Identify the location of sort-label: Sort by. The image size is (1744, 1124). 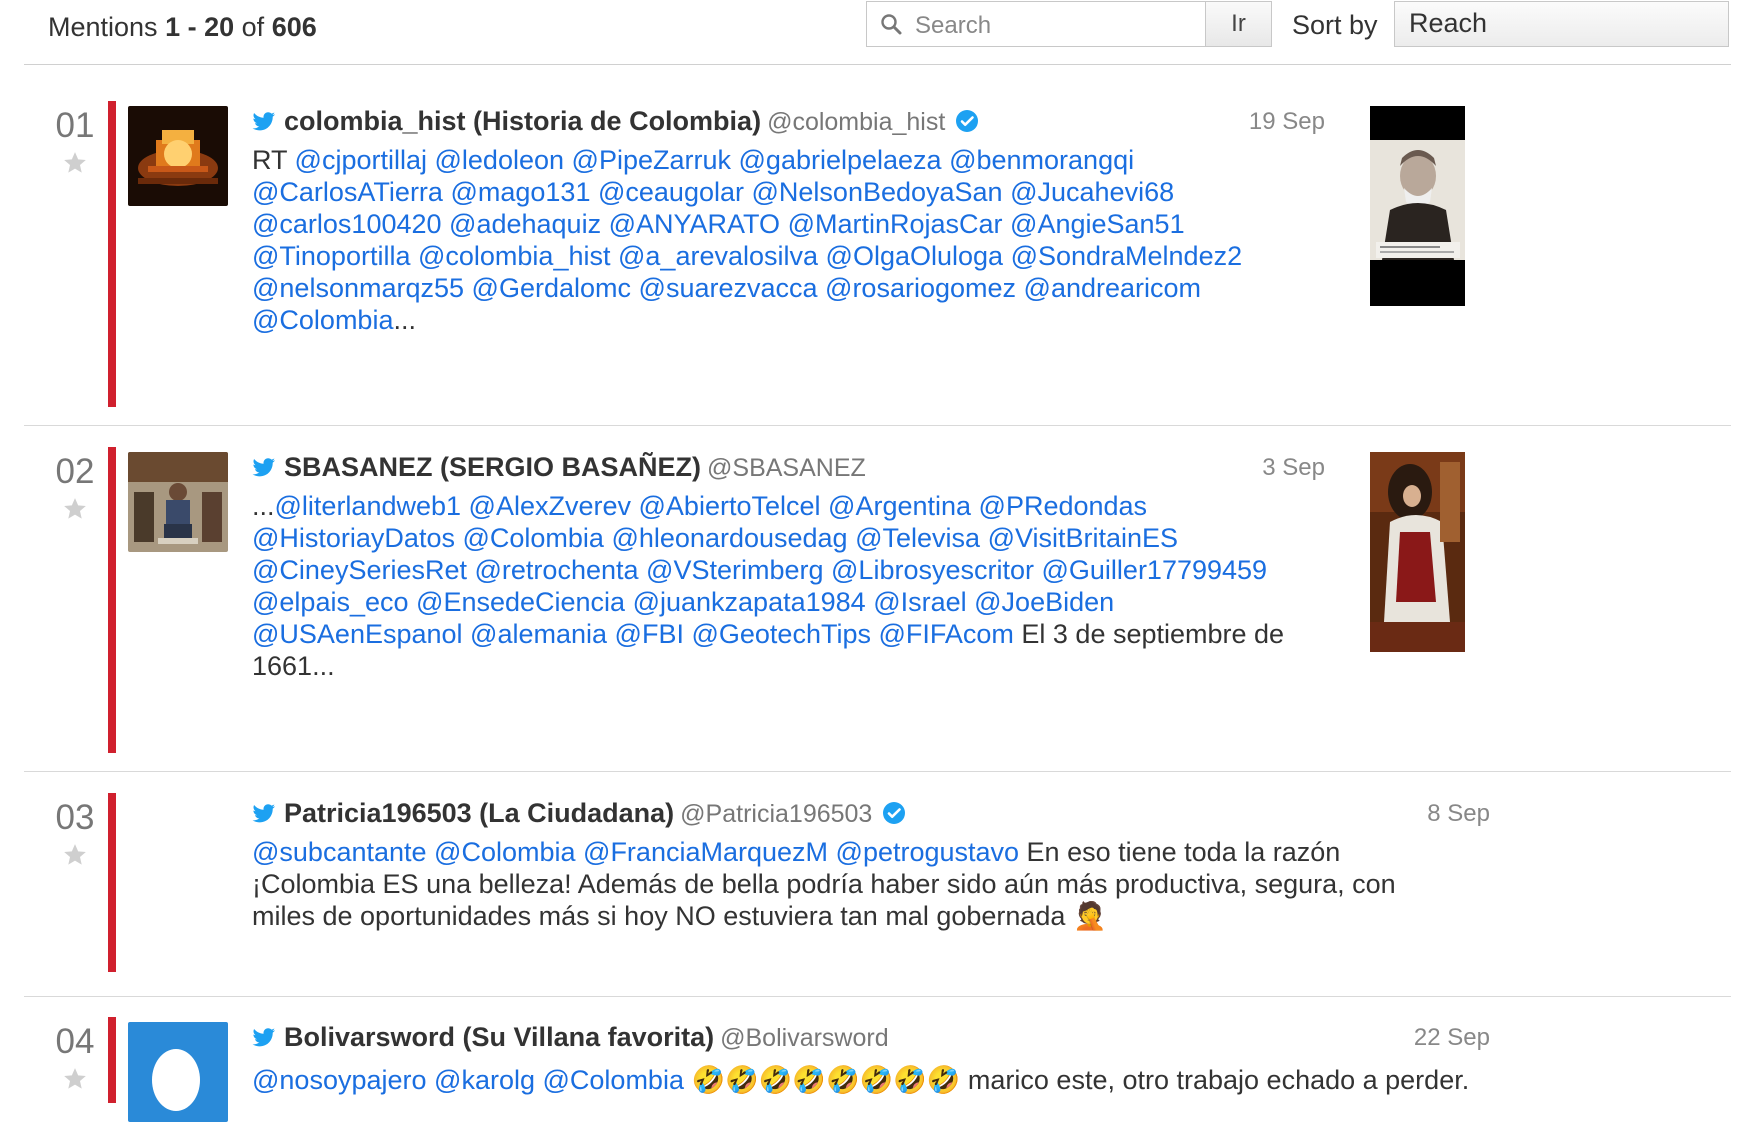
(1335, 25).